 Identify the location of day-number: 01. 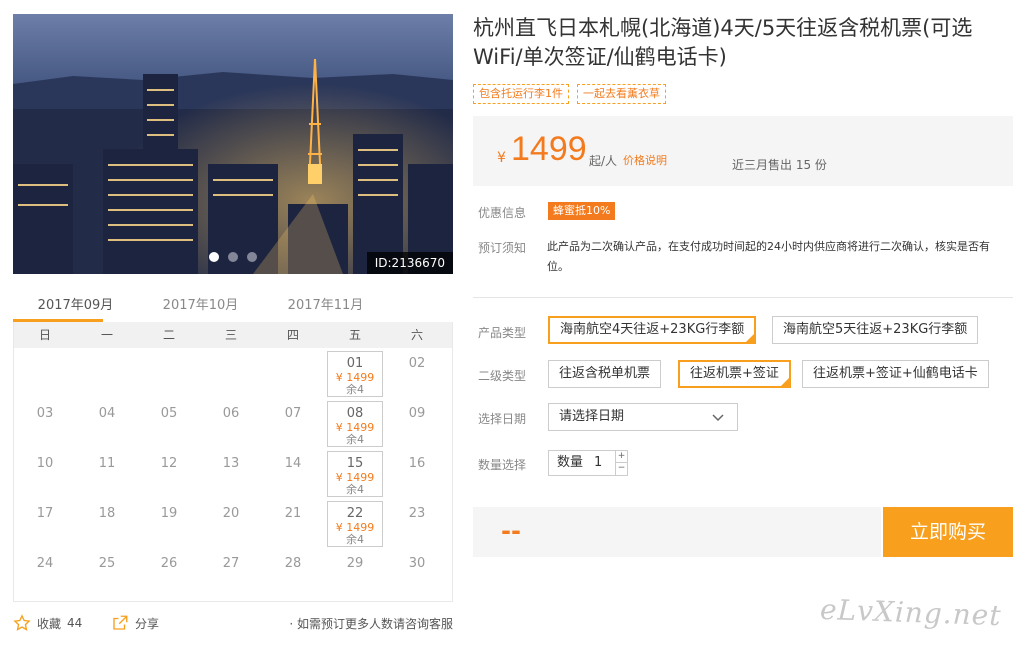
(355, 363).